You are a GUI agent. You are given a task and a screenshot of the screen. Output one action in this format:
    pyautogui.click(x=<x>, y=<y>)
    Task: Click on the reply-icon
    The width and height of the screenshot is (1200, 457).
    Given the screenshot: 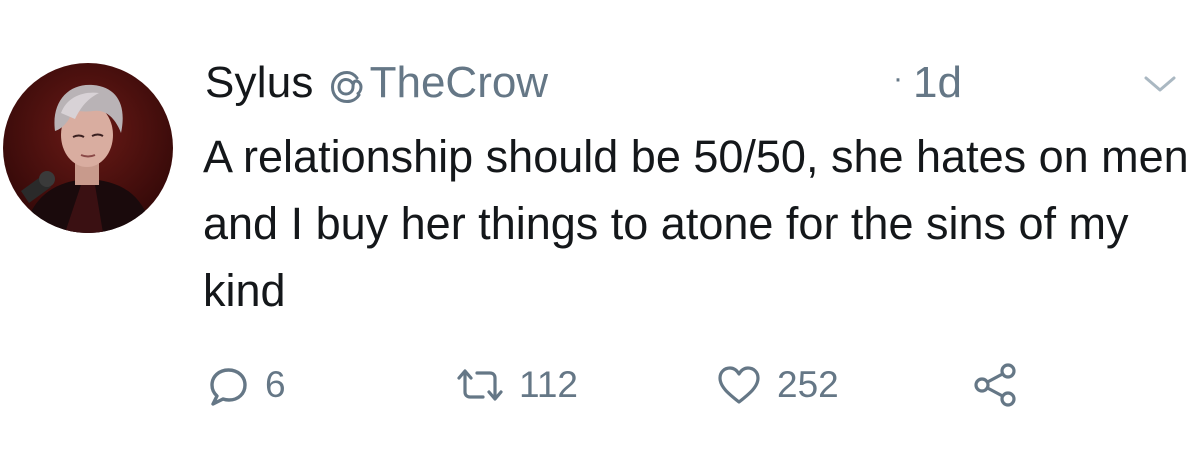 What is the action you would take?
    pyautogui.click(x=228, y=385)
    